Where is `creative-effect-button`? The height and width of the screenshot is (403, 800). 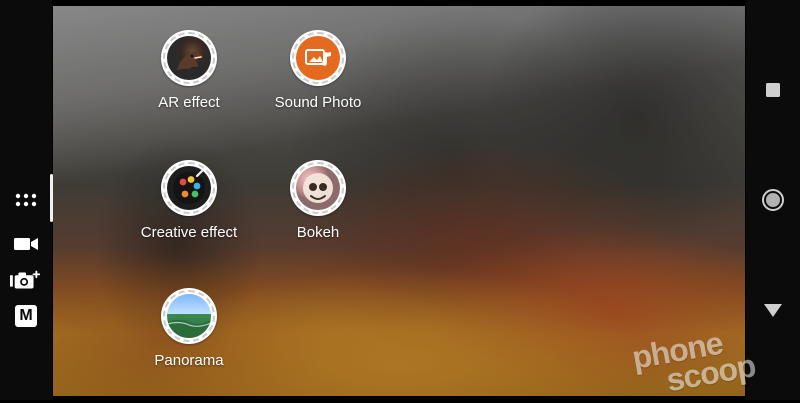
creative-effect-button is located at coordinates (189, 188).